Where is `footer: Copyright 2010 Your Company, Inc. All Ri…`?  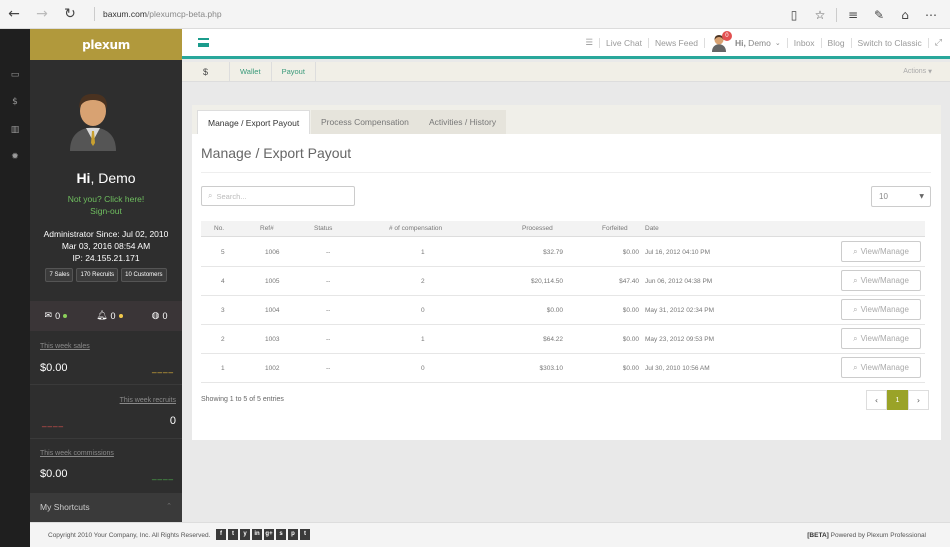 footer: Copyright 2010 Your Company, Inc. All Ri… is located at coordinates (490, 534).